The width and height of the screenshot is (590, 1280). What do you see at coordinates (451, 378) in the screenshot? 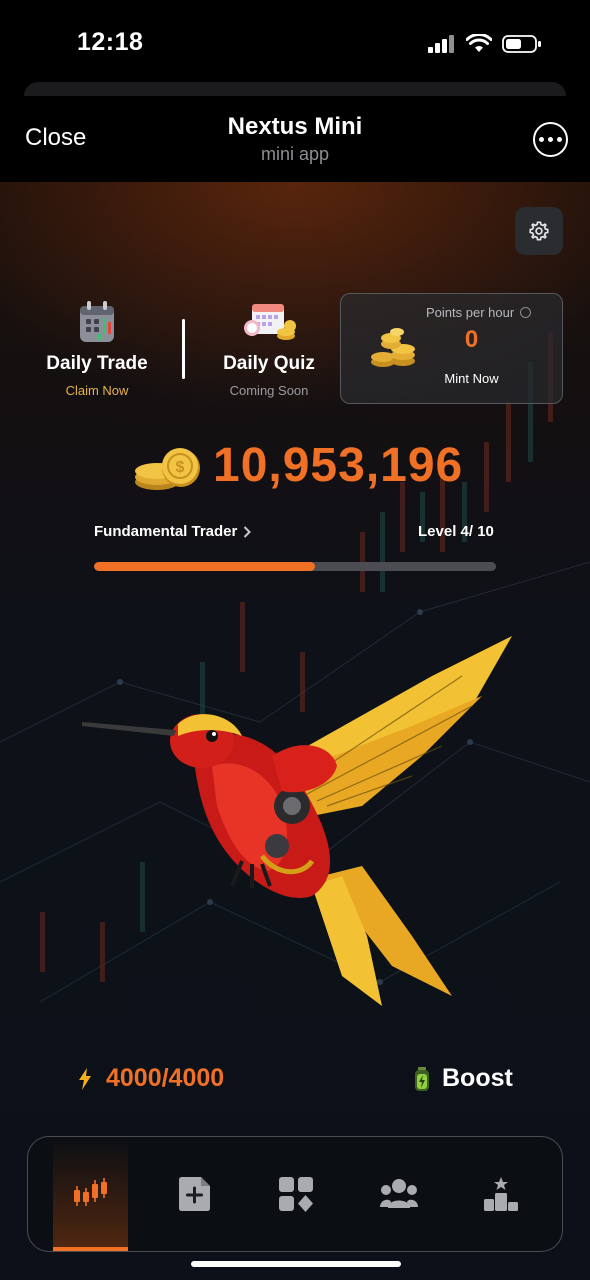
I see `mint-now-button: Mint Now` at bounding box center [451, 378].